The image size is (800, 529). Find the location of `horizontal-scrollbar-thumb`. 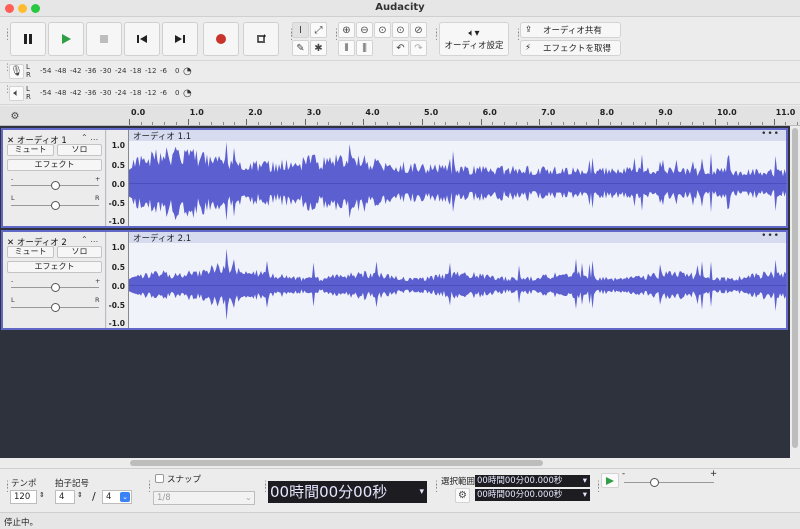

horizontal-scrollbar-thumb is located at coordinates (336, 463).